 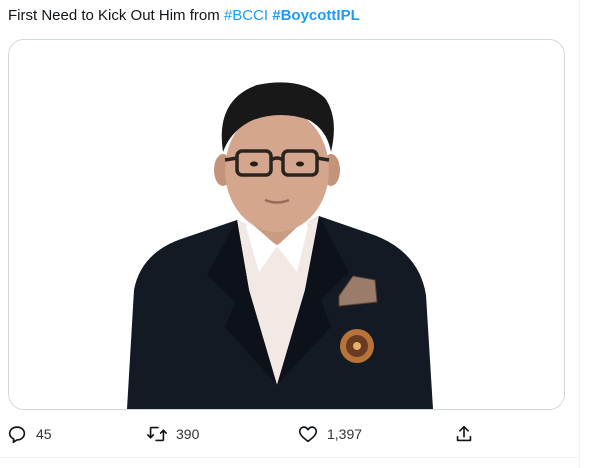 What do you see at coordinates (116, 15) in the screenshot?
I see `tweet-body: First Need to Kick Out Him from` at bounding box center [116, 15].